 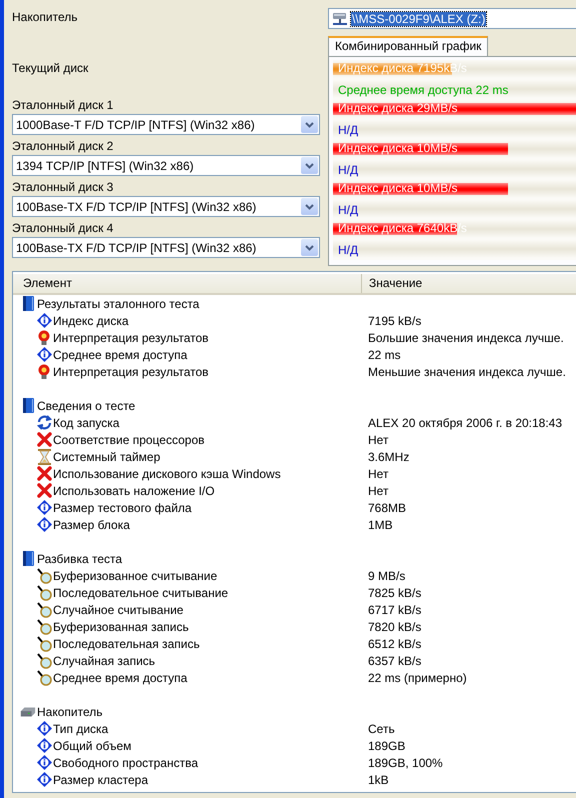 What do you see at coordinates (466, 337) in the screenshot?
I see `item-value: Большие значения индекса лучше.` at bounding box center [466, 337].